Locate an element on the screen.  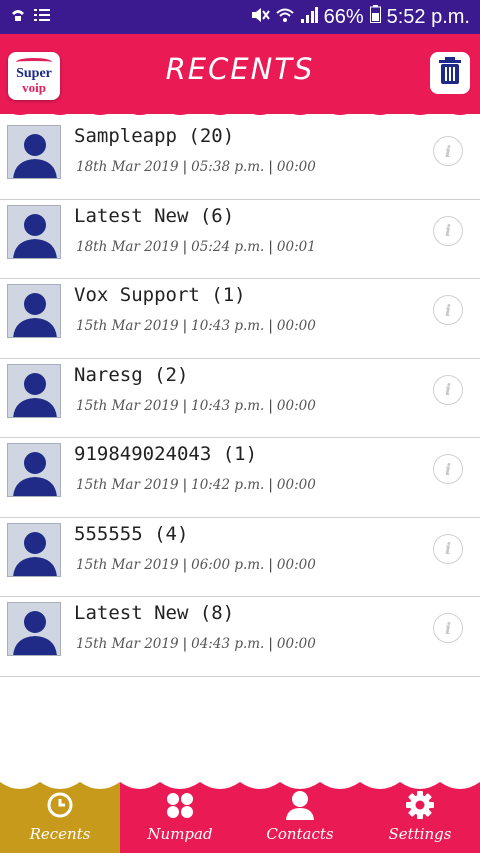
tab-recents-label: Recents is located at coordinates (60, 834).